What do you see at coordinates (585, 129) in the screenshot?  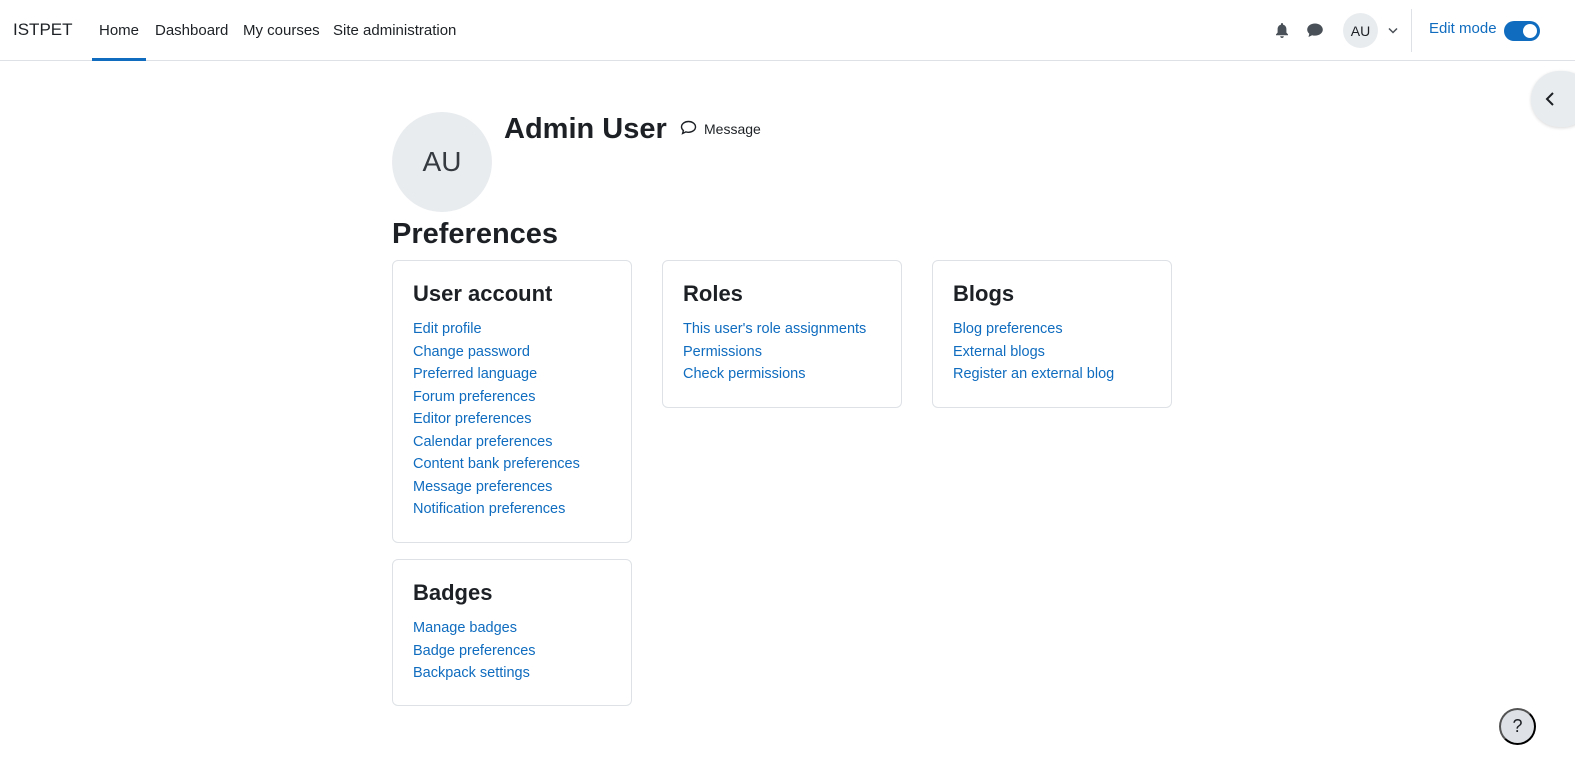 I see `user-fullname: Admin User` at bounding box center [585, 129].